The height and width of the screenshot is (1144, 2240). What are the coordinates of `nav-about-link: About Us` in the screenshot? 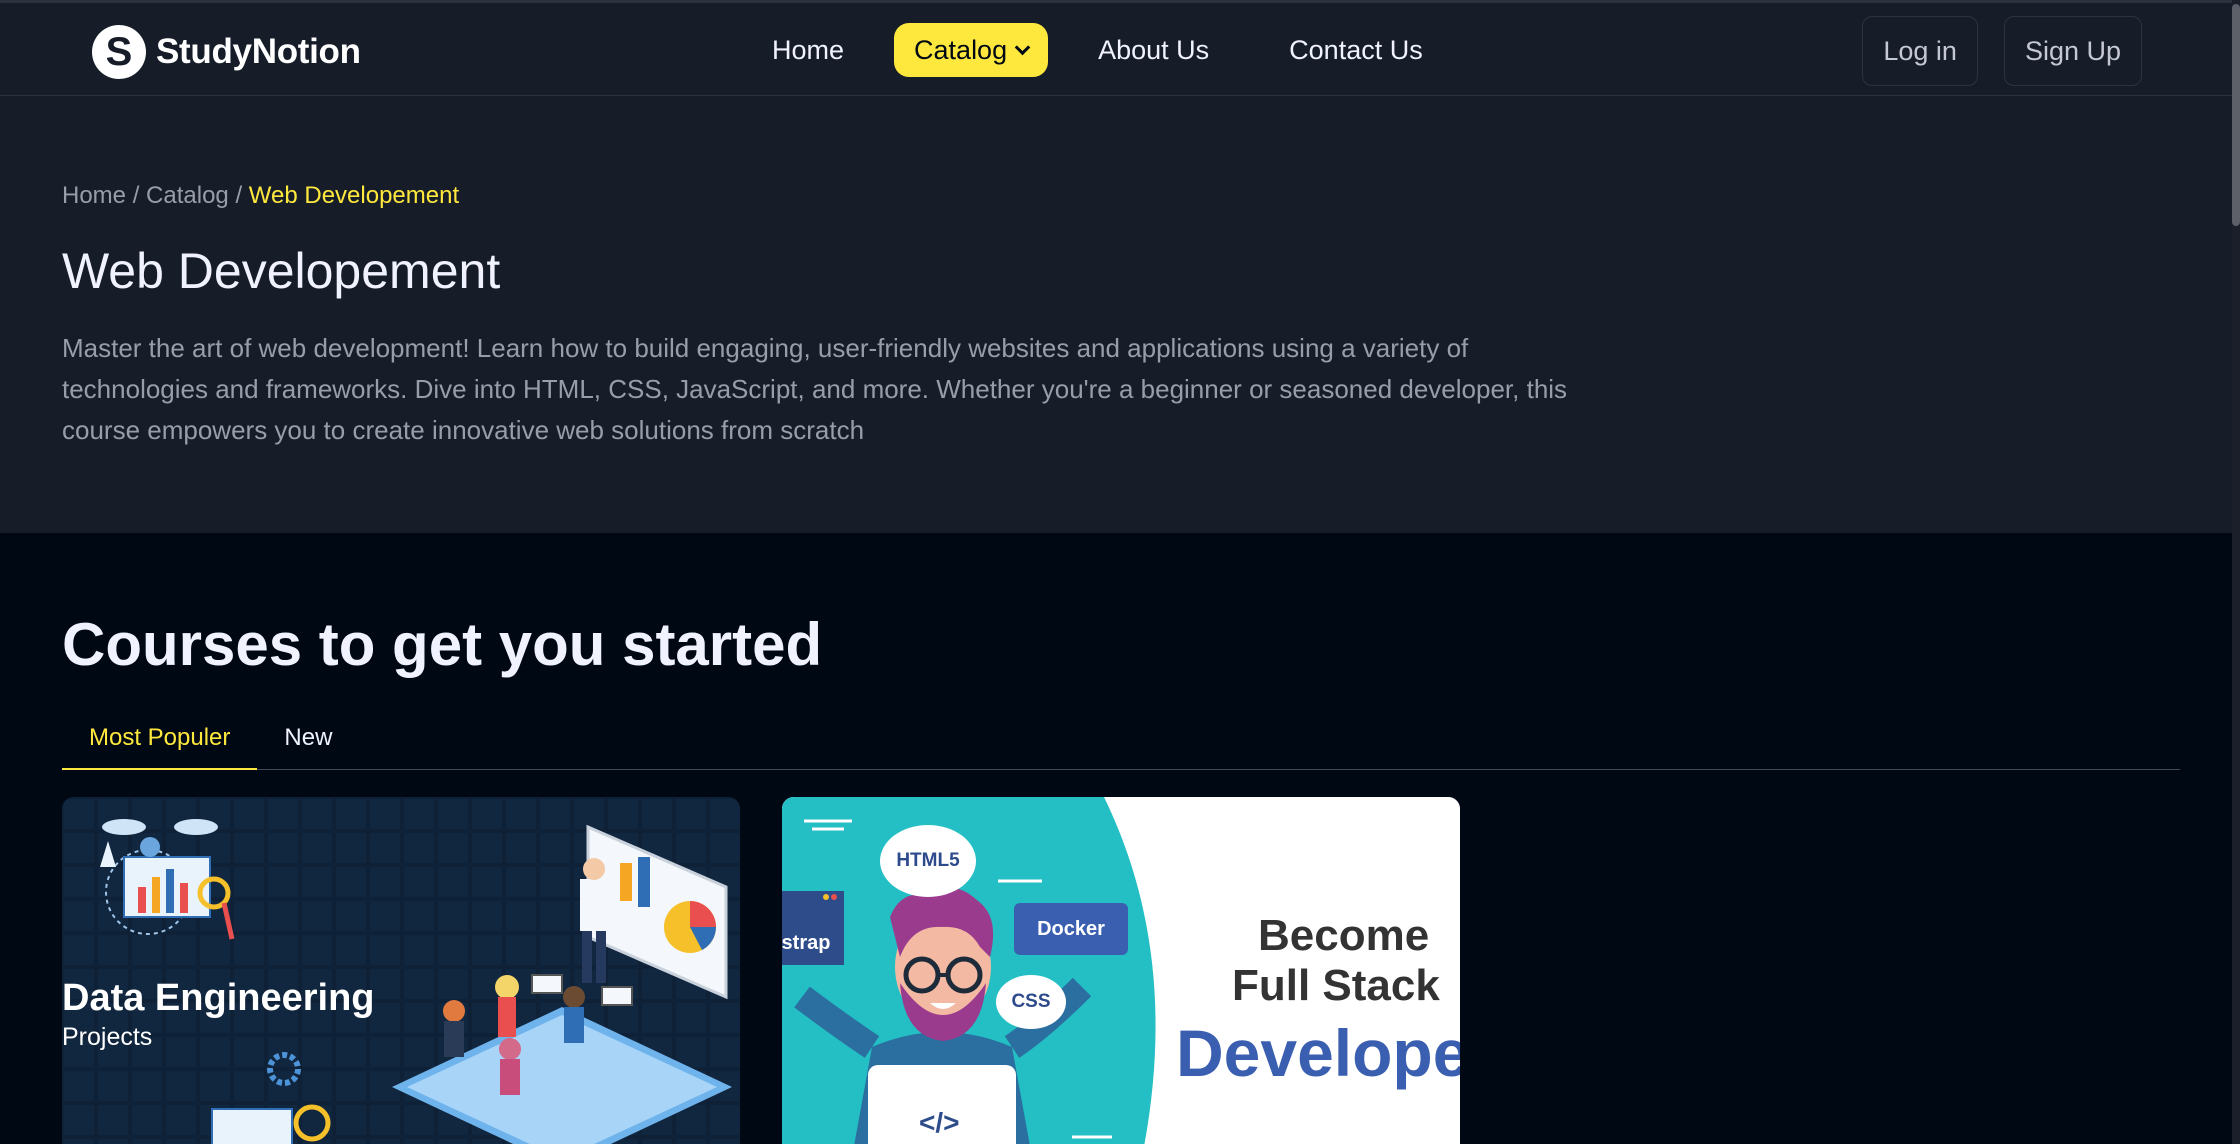 It's located at (1153, 50).